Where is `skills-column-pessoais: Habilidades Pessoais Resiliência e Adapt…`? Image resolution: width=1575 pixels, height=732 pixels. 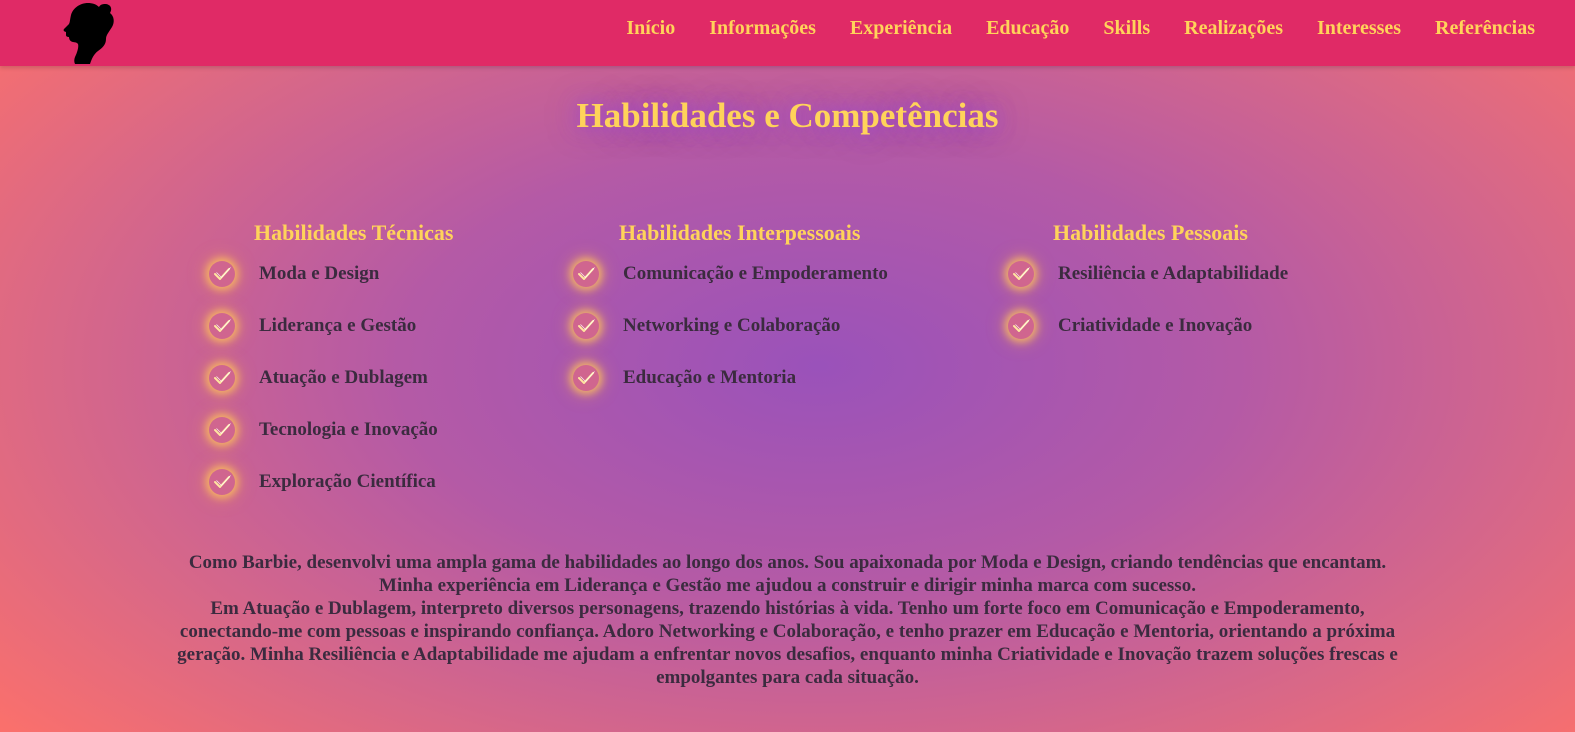
skills-column-pessoais: Habilidades Pessoais Resiliência e Adapt… is located at coordinates (1177, 285).